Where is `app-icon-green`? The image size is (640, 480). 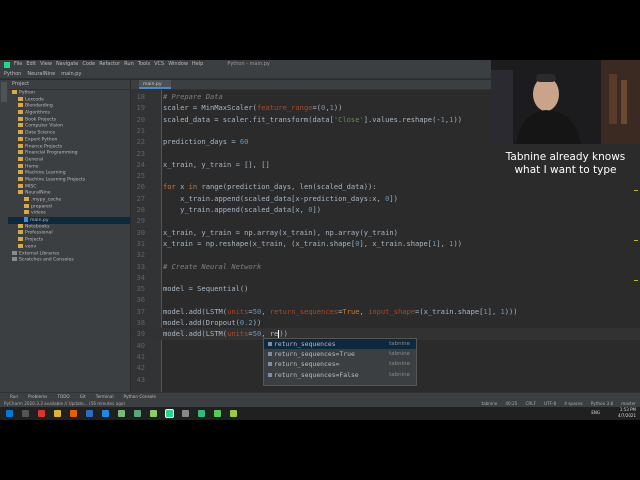 app-icon-green is located at coordinates (121, 413).